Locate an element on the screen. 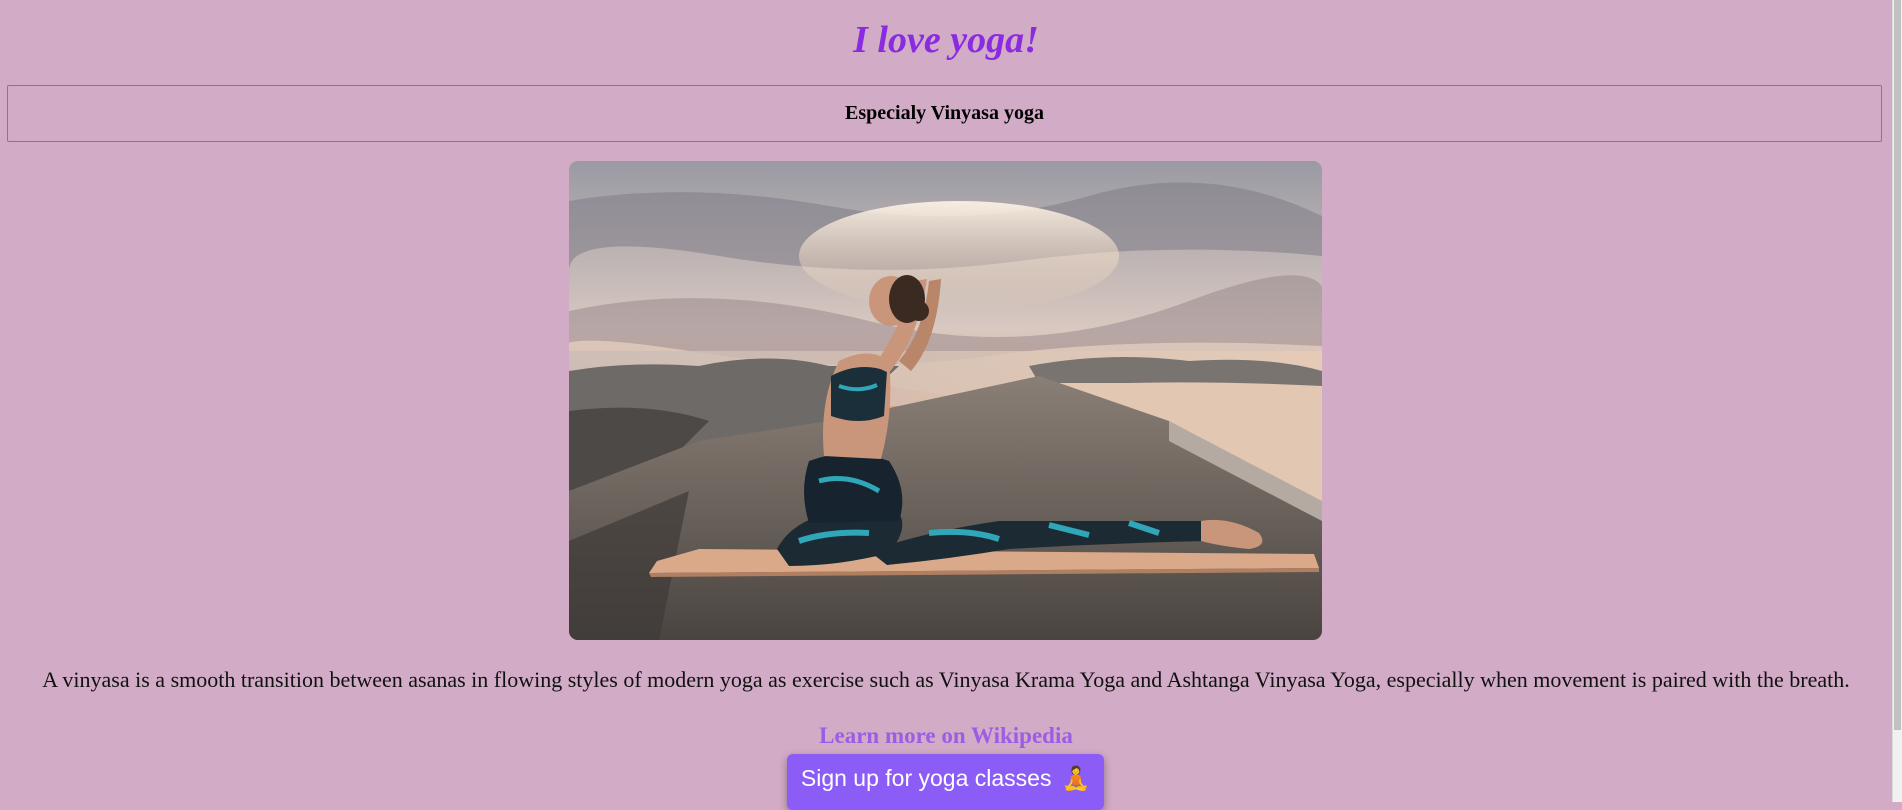  subtitle: Especialy Vinyasa yoga is located at coordinates (944, 113).